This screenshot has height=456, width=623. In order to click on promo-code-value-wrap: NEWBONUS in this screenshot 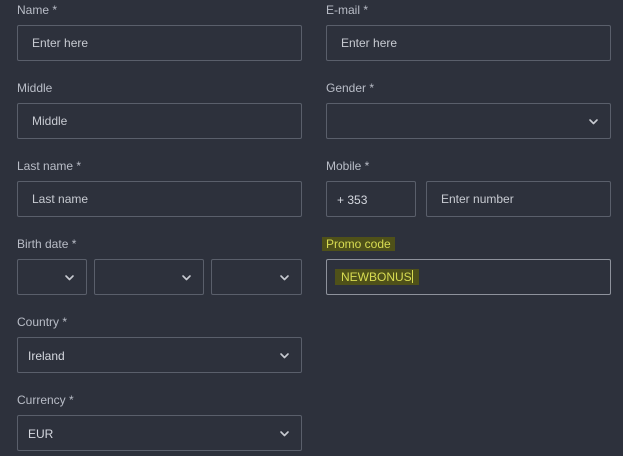, I will do `click(377, 277)`.